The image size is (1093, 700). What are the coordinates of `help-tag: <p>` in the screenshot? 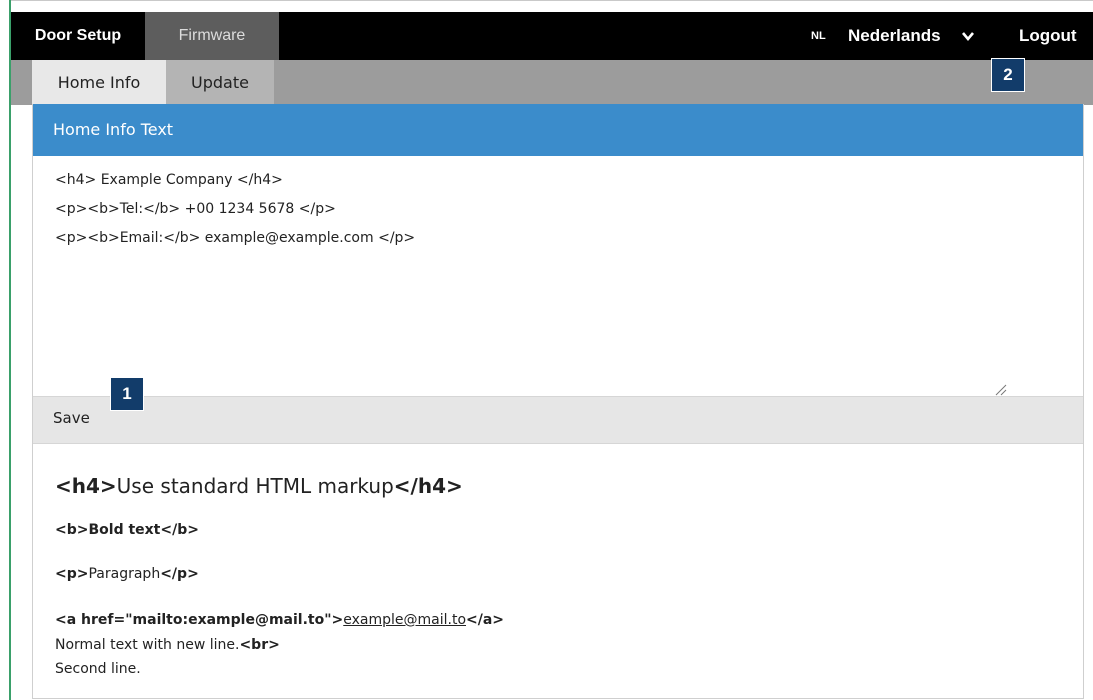 It's located at (72, 574).